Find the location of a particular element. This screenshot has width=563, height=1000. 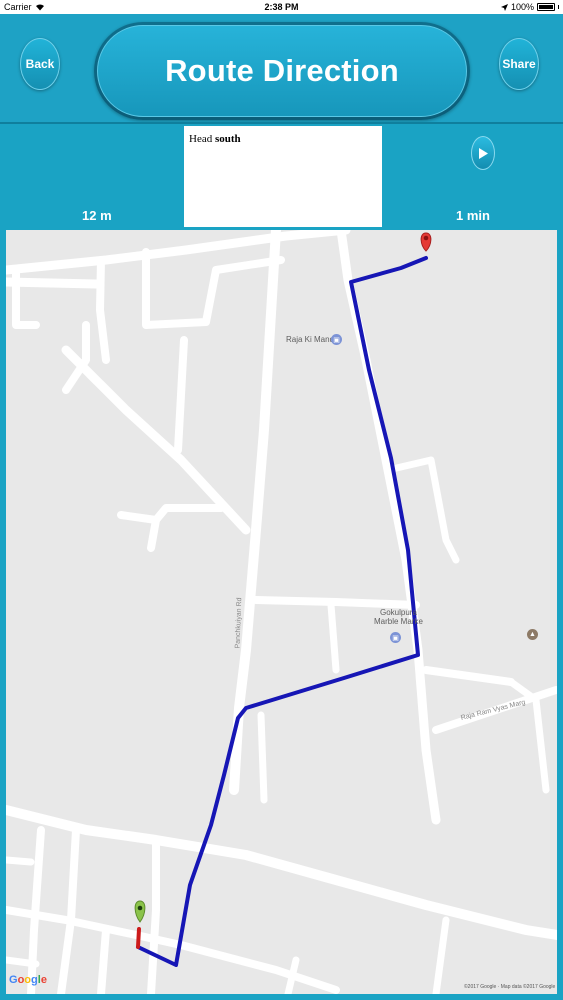

play-icon is located at coordinates (483, 153).